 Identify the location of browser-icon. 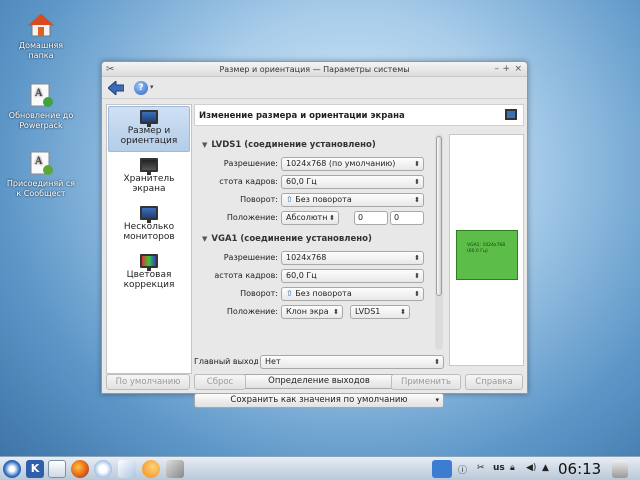
(103, 469).